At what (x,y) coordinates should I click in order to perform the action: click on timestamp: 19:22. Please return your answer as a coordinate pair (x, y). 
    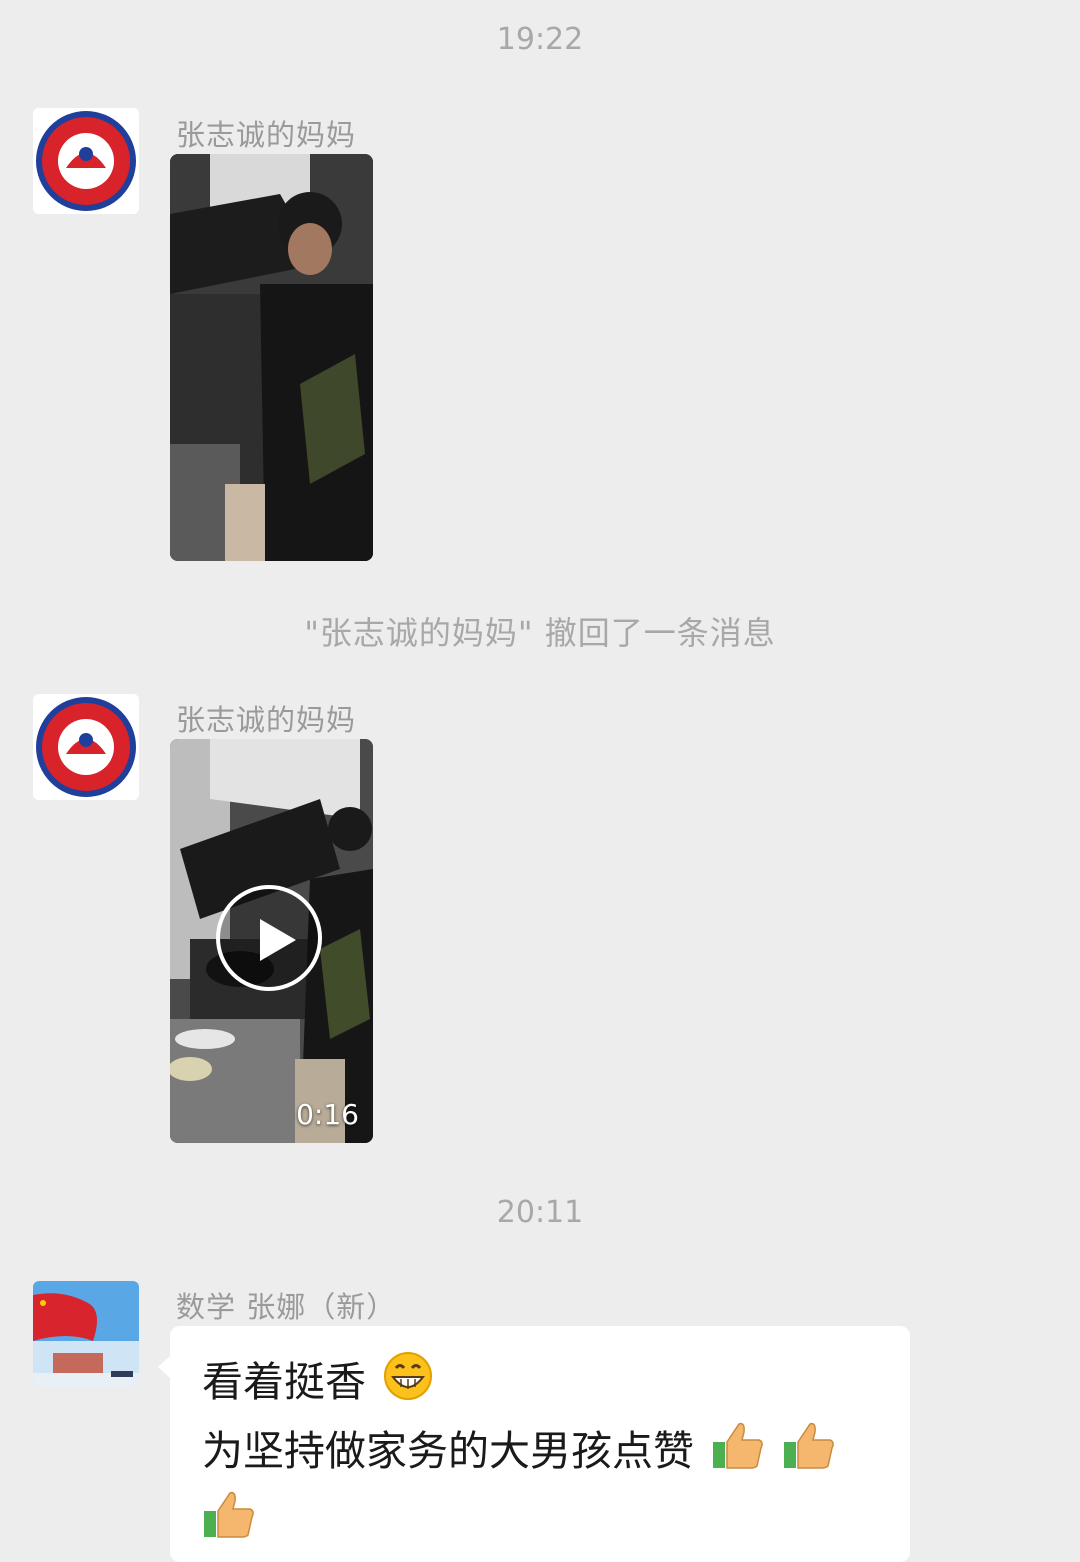
    Looking at the image, I should click on (540, 39).